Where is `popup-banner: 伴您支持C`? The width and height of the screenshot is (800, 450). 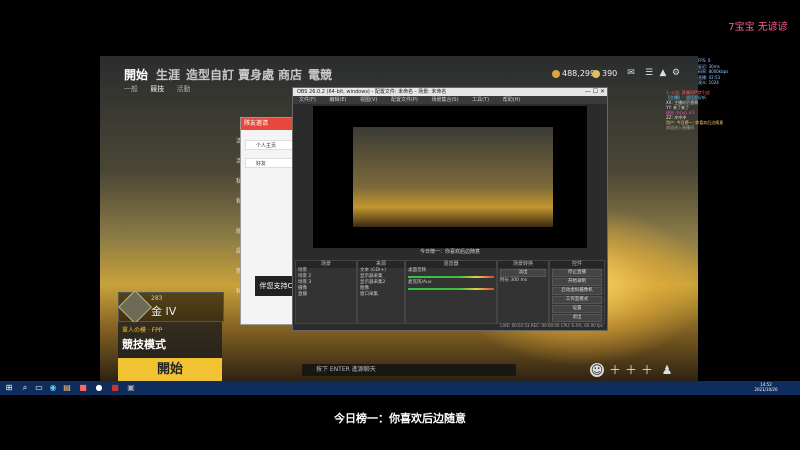 popup-banner: 伴您支持C is located at coordinates (276, 286).